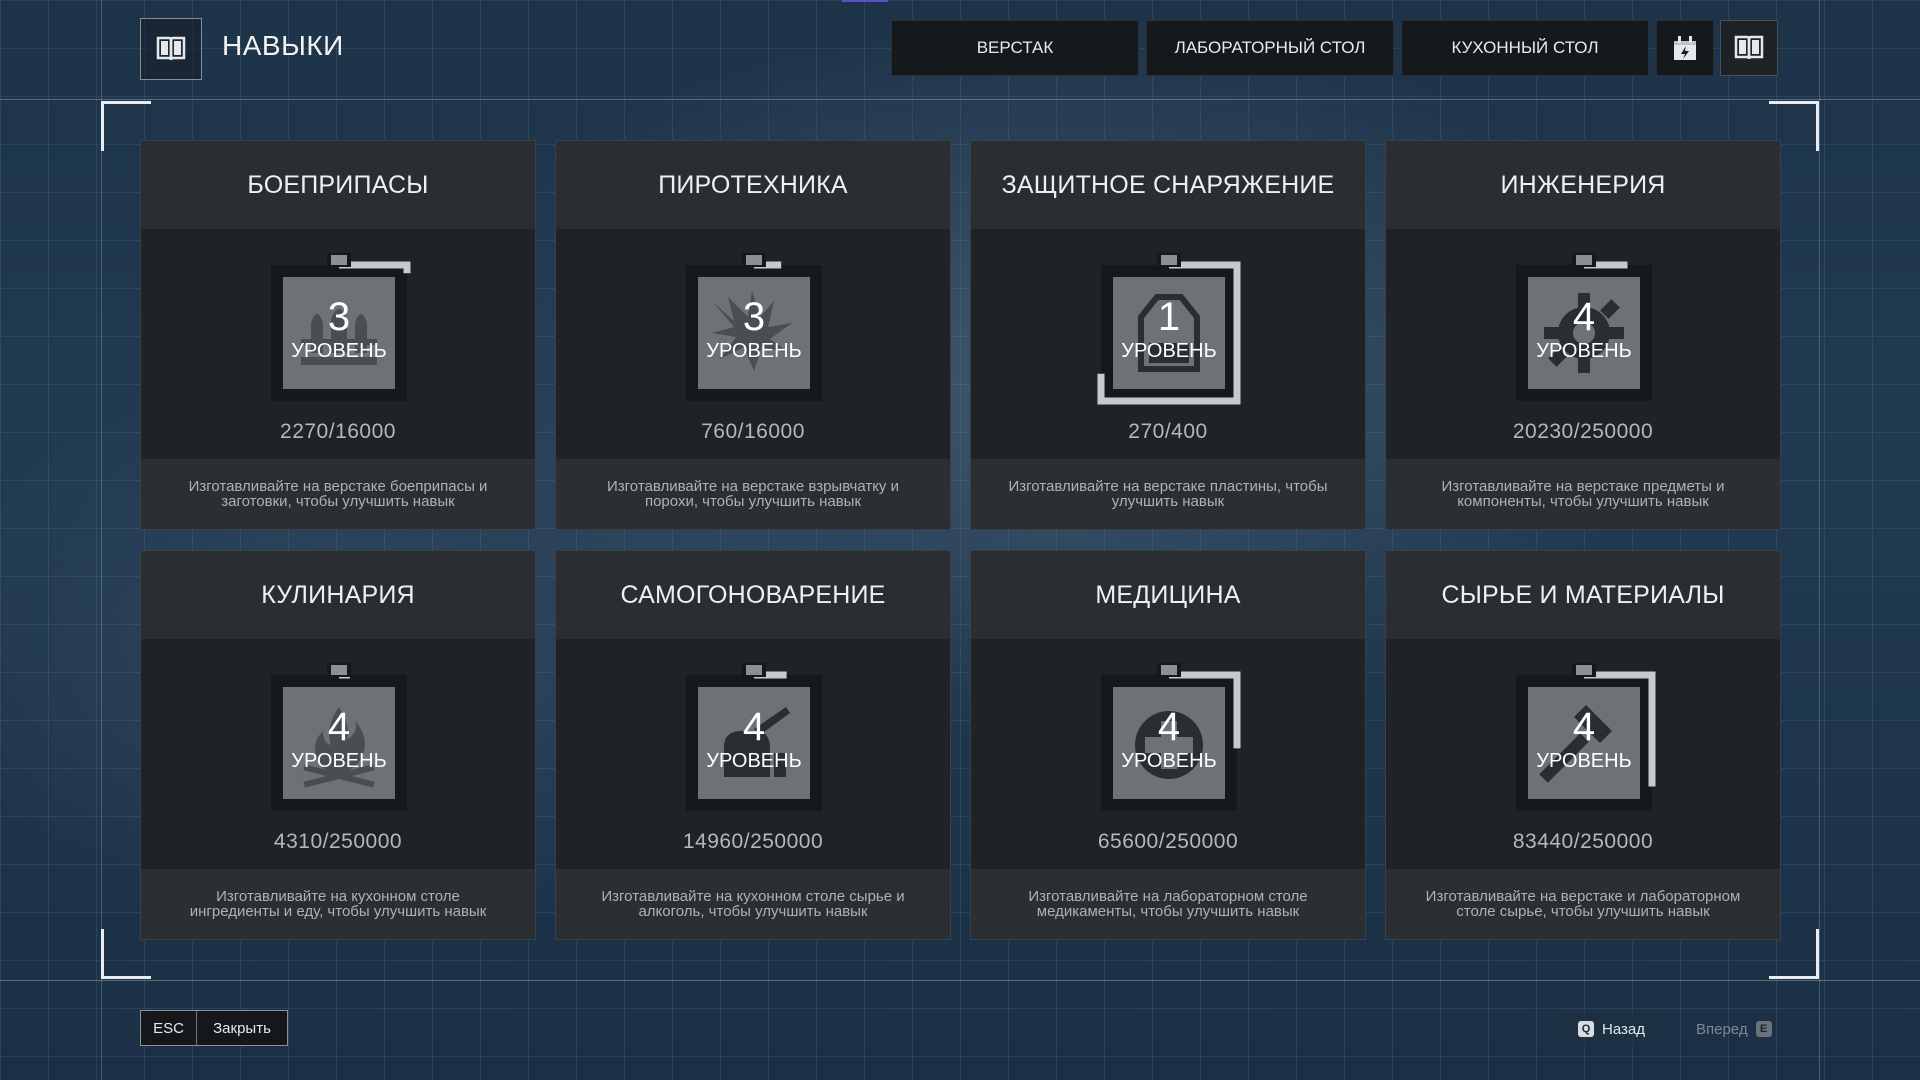 The height and width of the screenshot is (1080, 1920). I want to click on skill-title: СЫРЬЕ И МАТЕРИАЛЫ, so click(1583, 595).